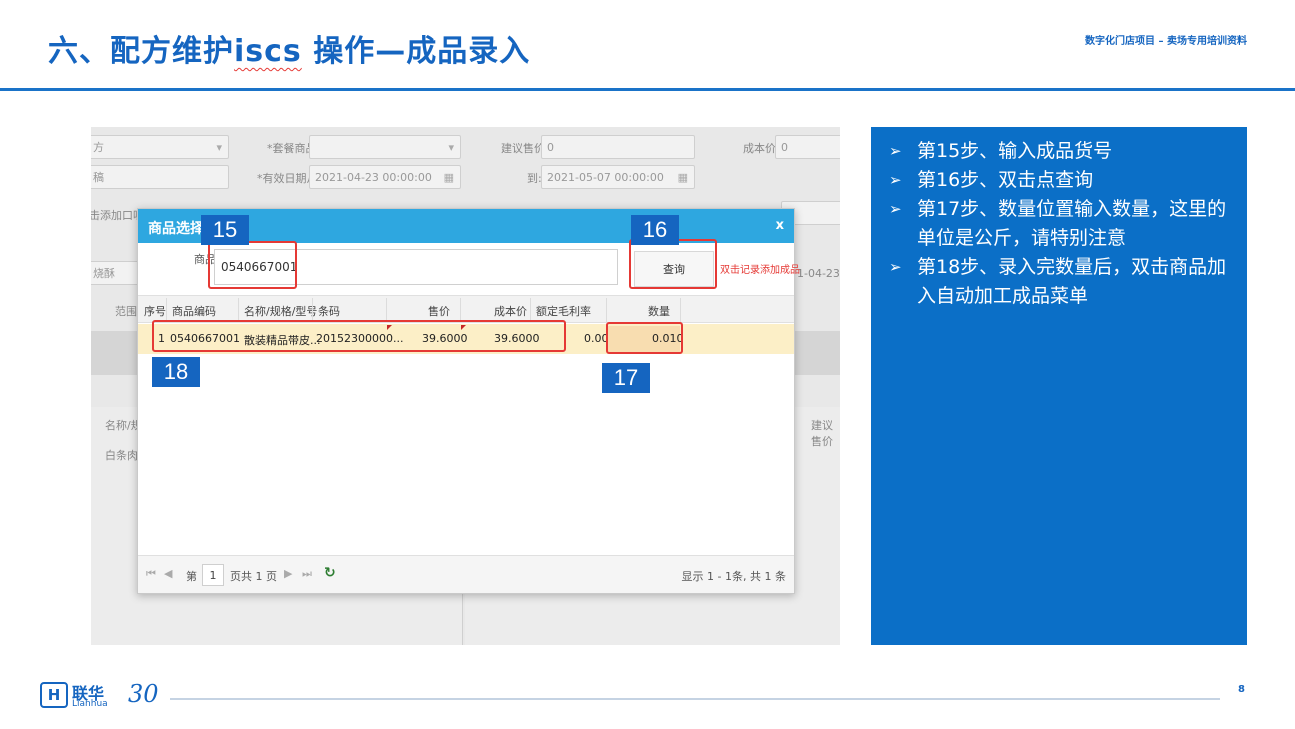  I want to click on header-divider, so click(647, 89).